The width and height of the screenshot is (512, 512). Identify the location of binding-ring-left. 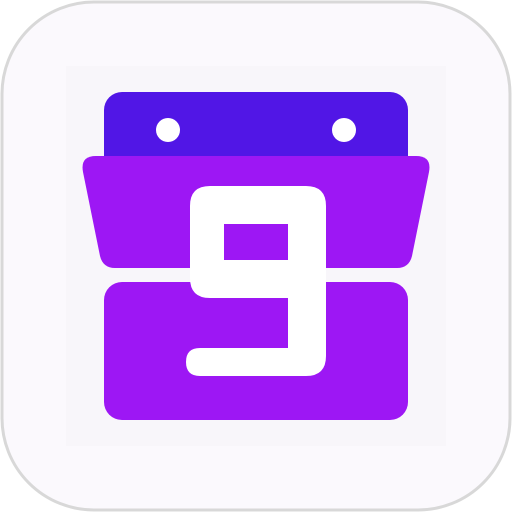
(168, 130).